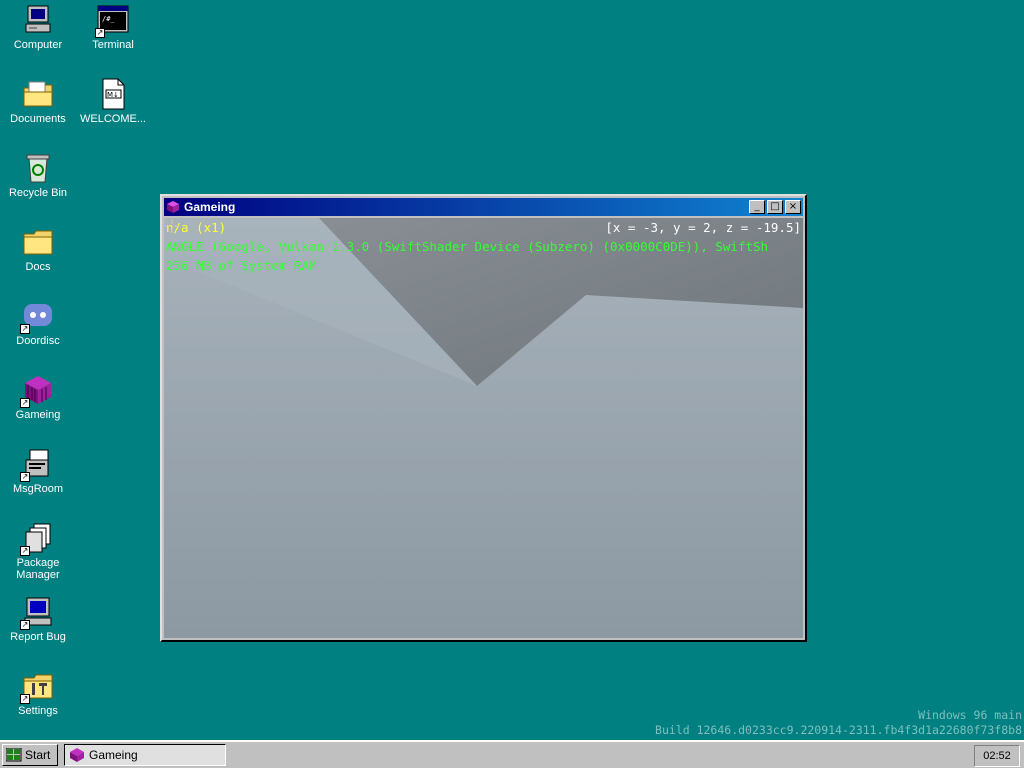 The height and width of the screenshot is (768, 1024). I want to click on desktop-icon-documents: Documents, so click(38, 101).